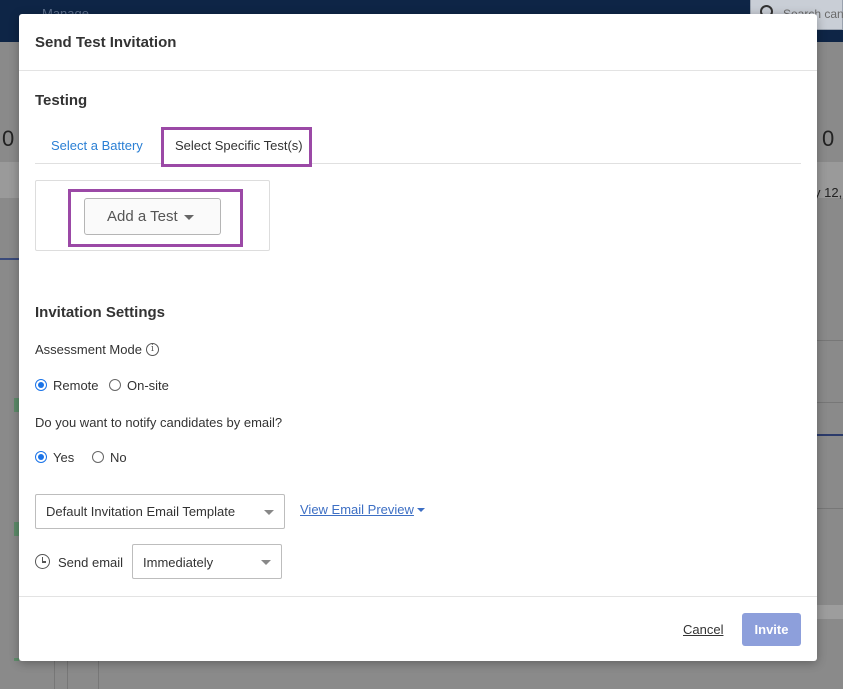 The width and height of the screenshot is (843, 689). What do you see at coordinates (421, 675) in the screenshot?
I see `background-bottom` at bounding box center [421, 675].